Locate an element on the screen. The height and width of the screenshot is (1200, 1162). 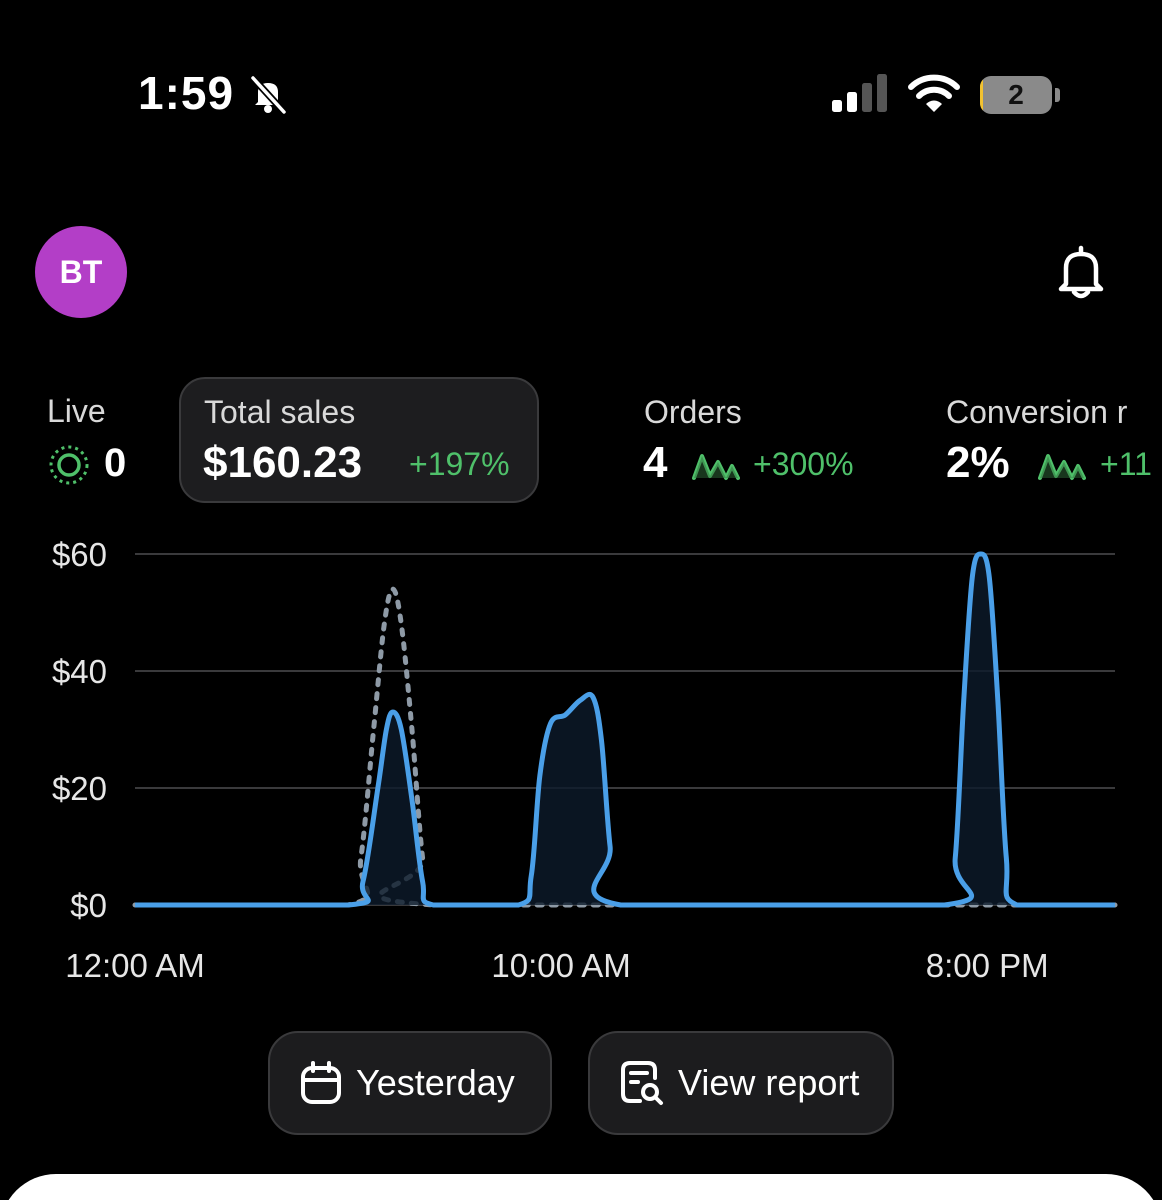
battery-icon: 2 is located at coordinates (1016, 95).